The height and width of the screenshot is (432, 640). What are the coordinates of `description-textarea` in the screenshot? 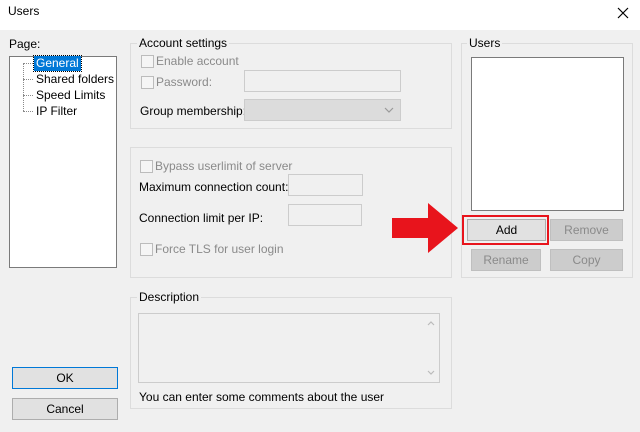 It's located at (289, 348).